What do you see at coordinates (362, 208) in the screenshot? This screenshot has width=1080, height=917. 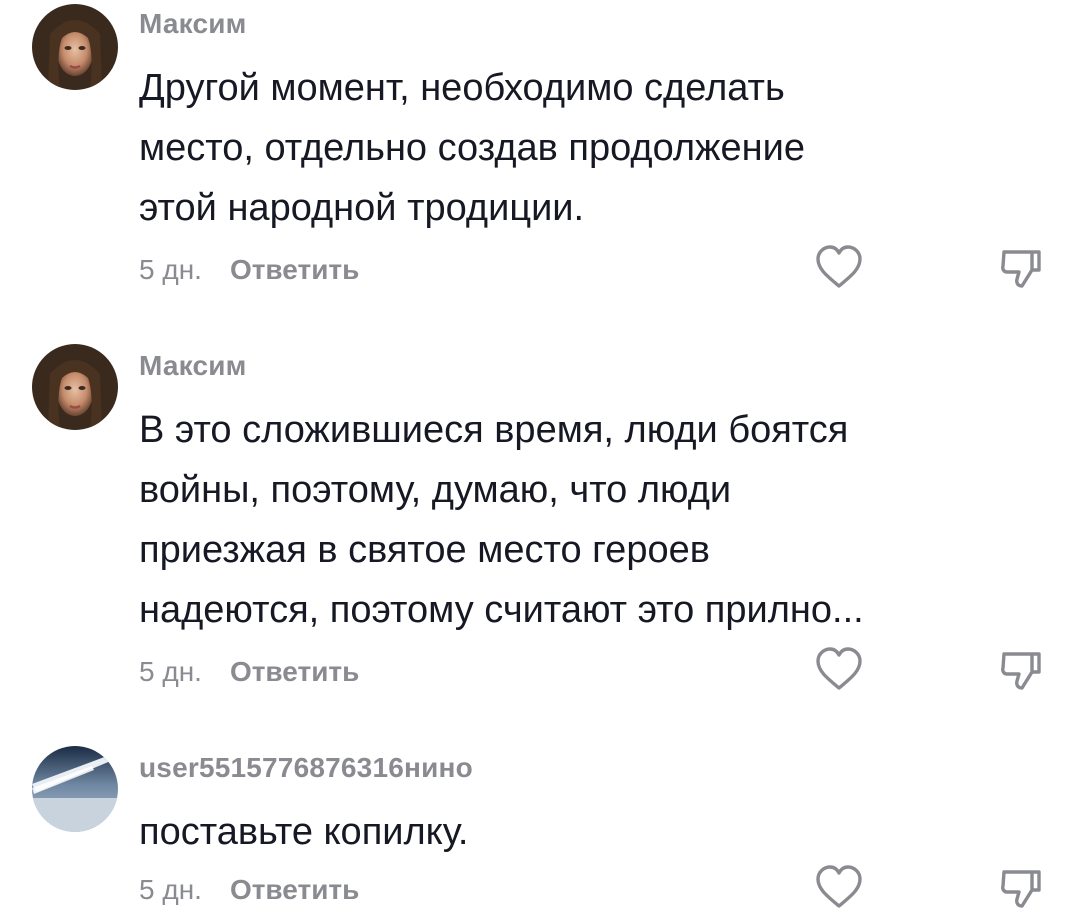 I see `comment-text-line: этой народной тродиции.` at bounding box center [362, 208].